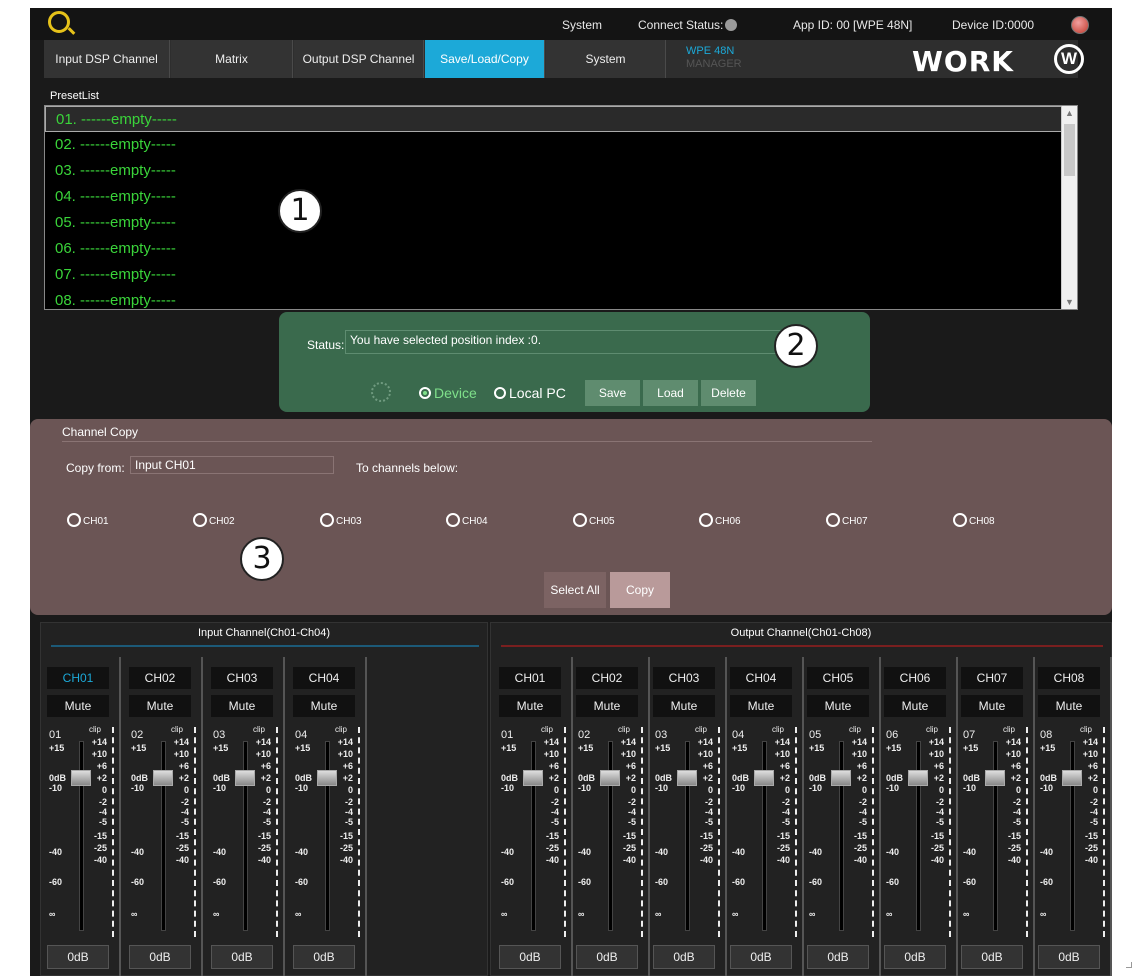 The height and width of the screenshot is (976, 1135). Describe the element at coordinates (504, 914) in the screenshot. I see `left-scale-label: ∞` at that location.